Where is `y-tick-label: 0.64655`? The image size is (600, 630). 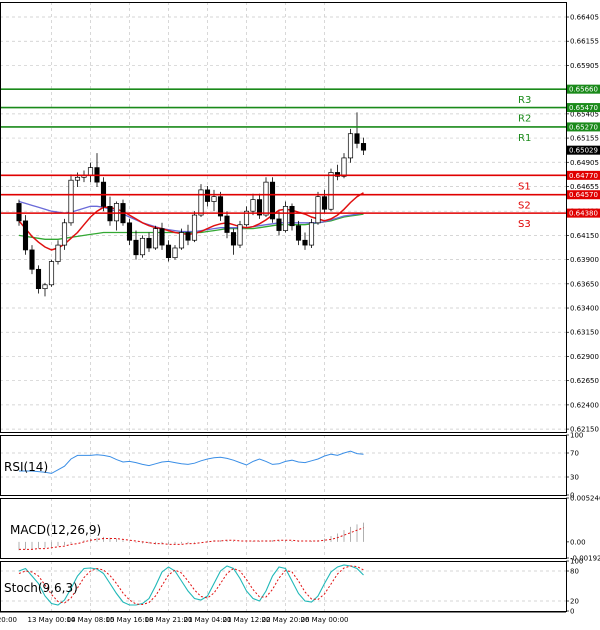 y-tick-label: 0.64655 is located at coordinates (584, 187).